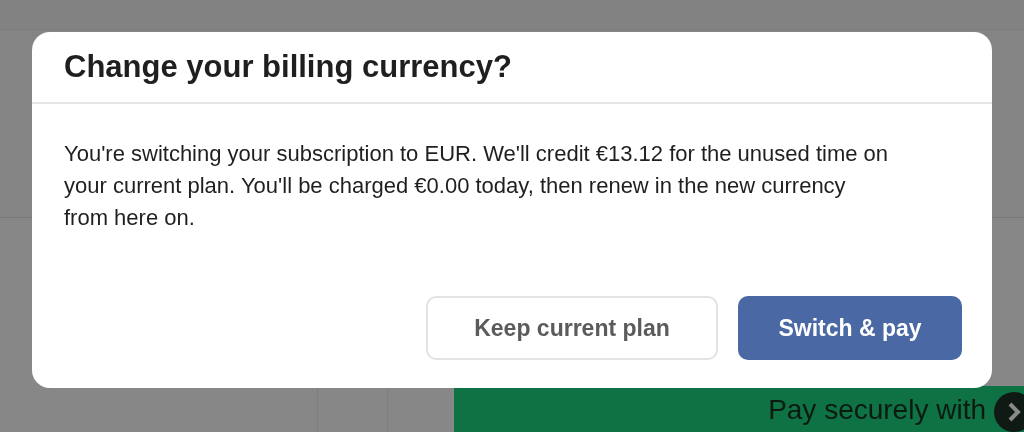  Describe the element at coordinates (850, 328) in the screenshot. I see `switch-button: Switch & pay` at that location.